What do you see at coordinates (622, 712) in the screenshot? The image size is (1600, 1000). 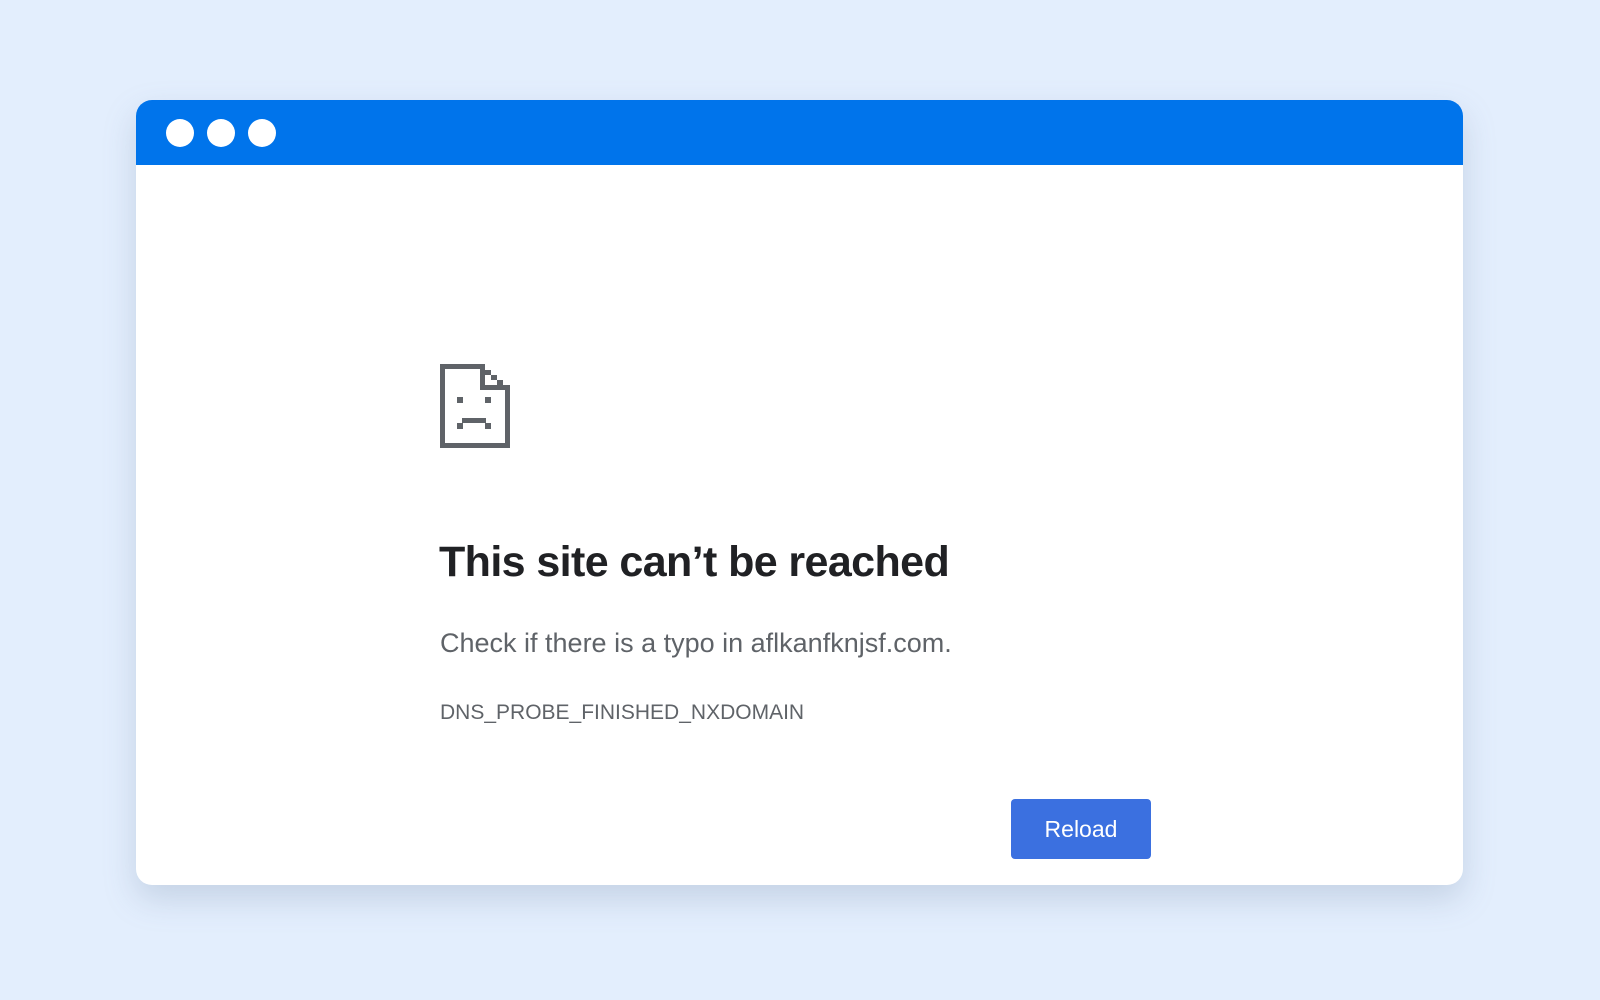 I see `error-code: DNS_PROBE_FINISHED_NXDOMAIN` at bounding box center [622, 712].